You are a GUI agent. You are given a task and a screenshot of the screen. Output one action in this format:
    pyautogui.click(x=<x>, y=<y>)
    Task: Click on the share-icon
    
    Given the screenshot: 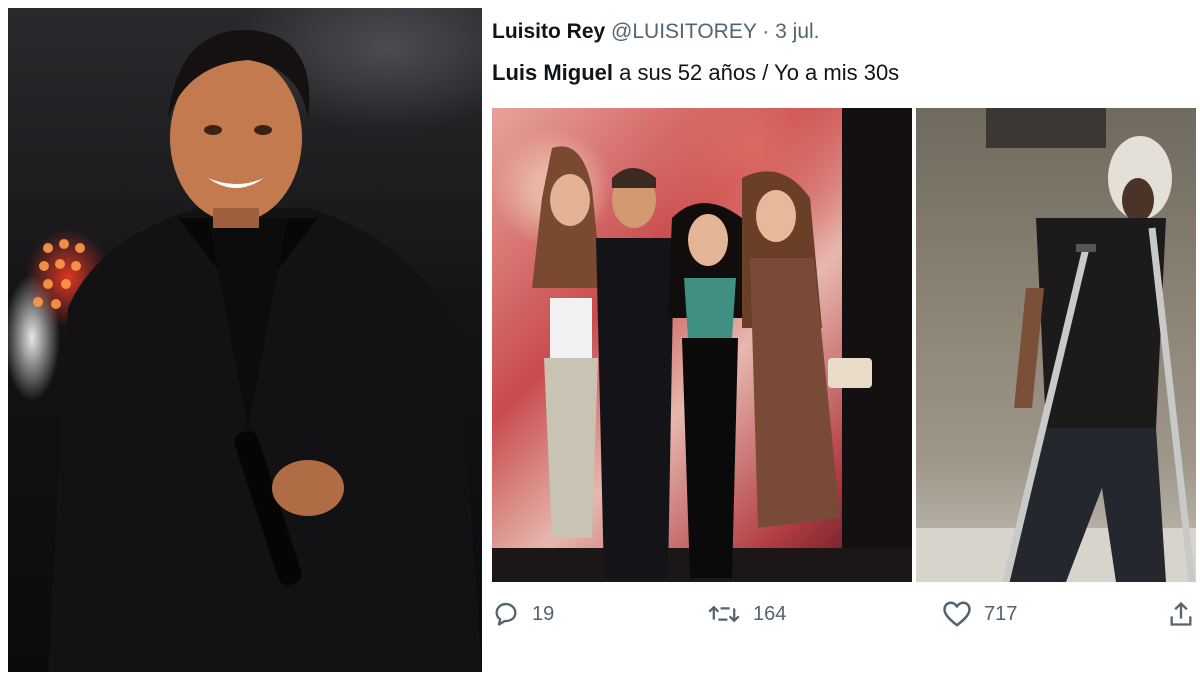 What is the action you would take?
    pyautogui.click(x=1181, y=614)
    